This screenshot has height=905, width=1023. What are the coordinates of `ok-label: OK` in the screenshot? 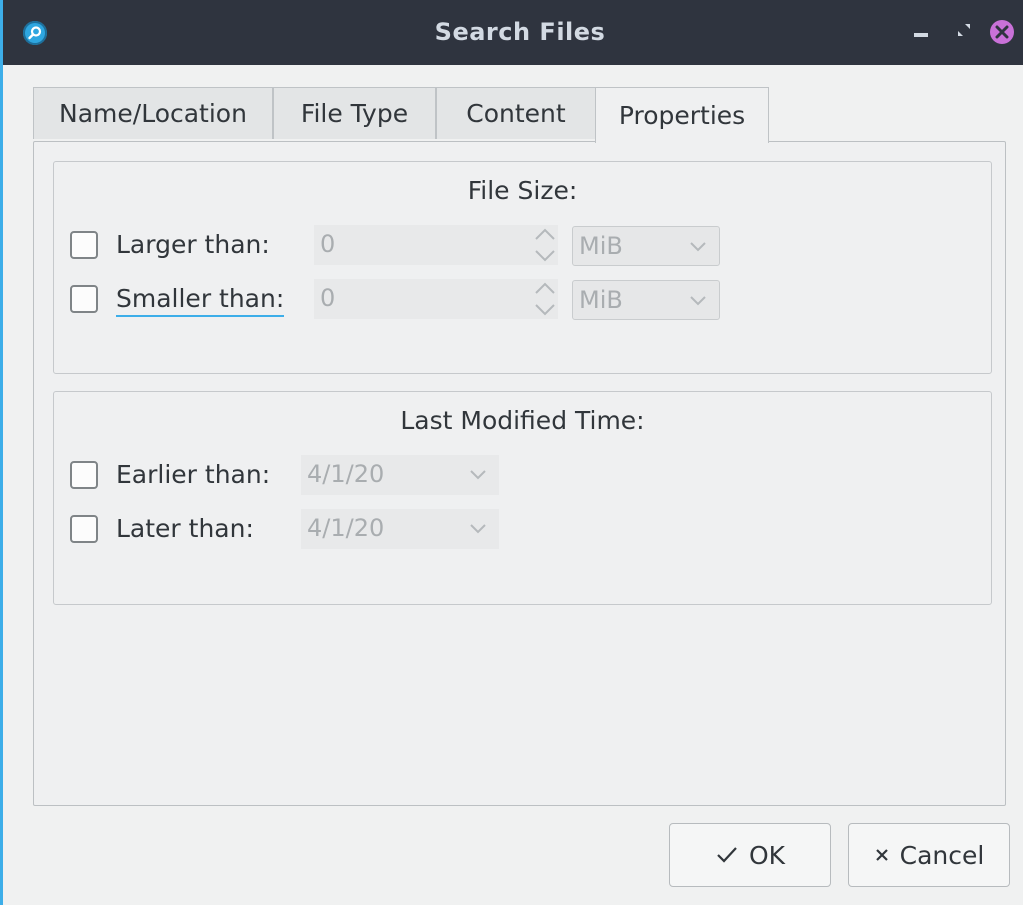 It's located at (767, 855).